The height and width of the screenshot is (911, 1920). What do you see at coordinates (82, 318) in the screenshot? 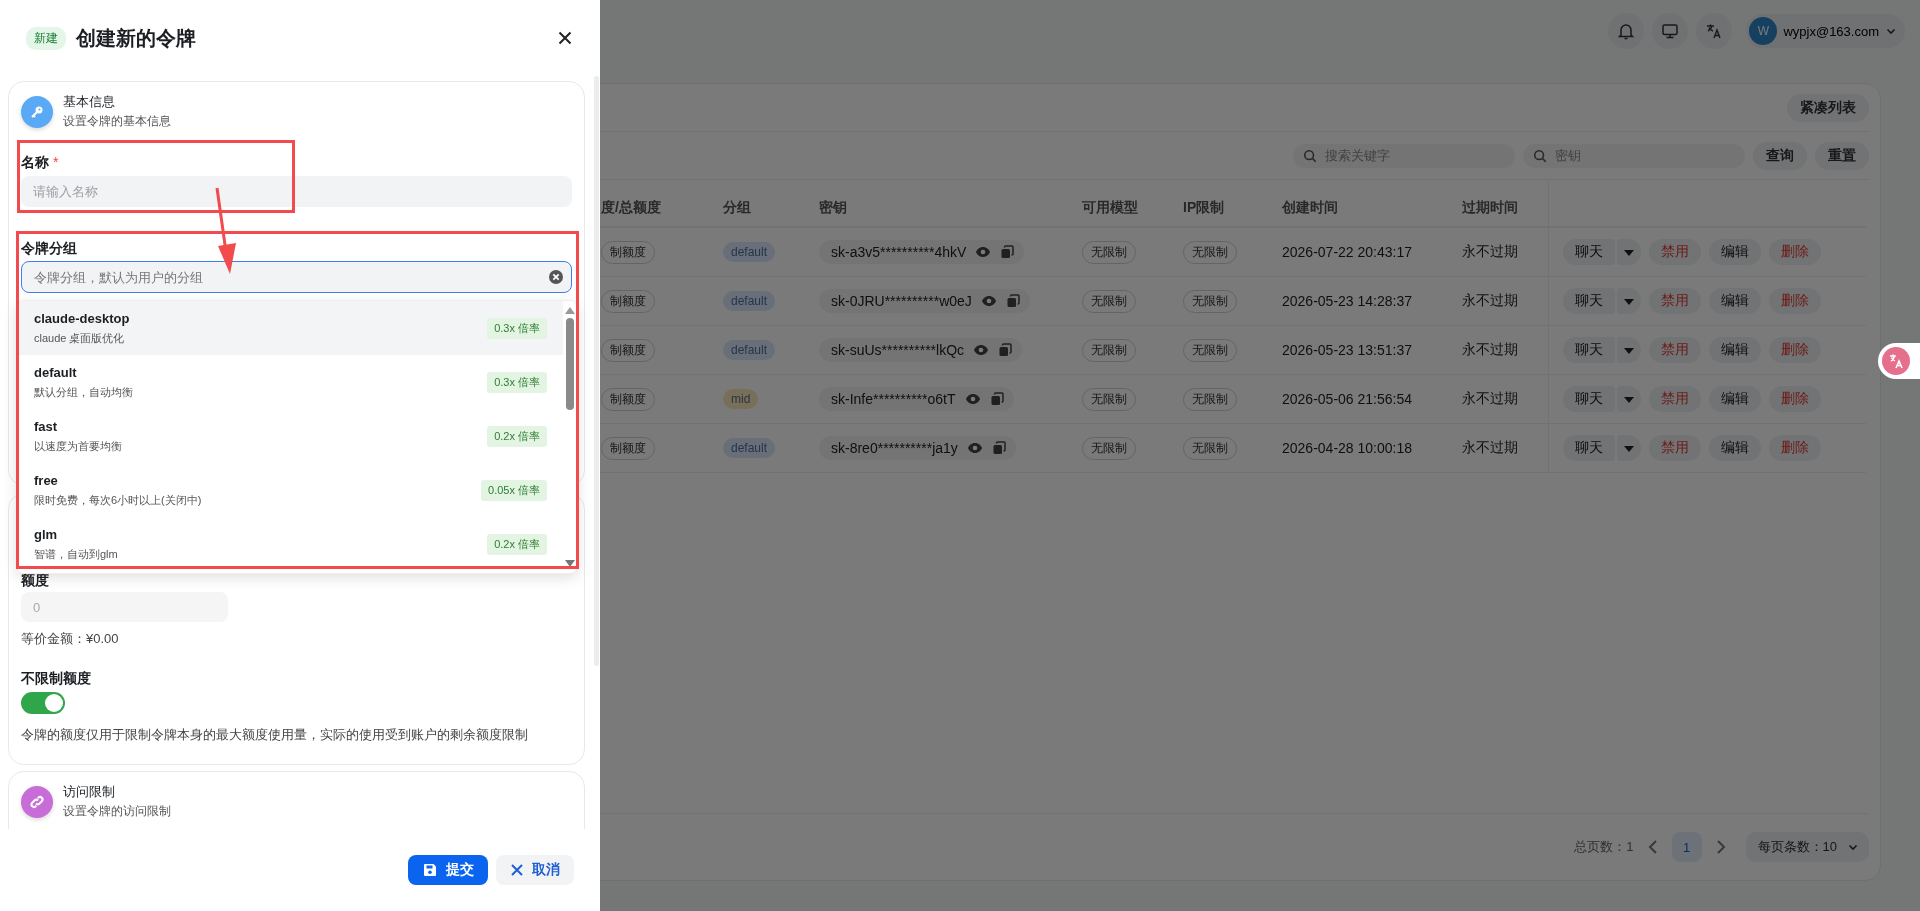
I see `group-name: claude-desktop` at bounding box center [82, 318].